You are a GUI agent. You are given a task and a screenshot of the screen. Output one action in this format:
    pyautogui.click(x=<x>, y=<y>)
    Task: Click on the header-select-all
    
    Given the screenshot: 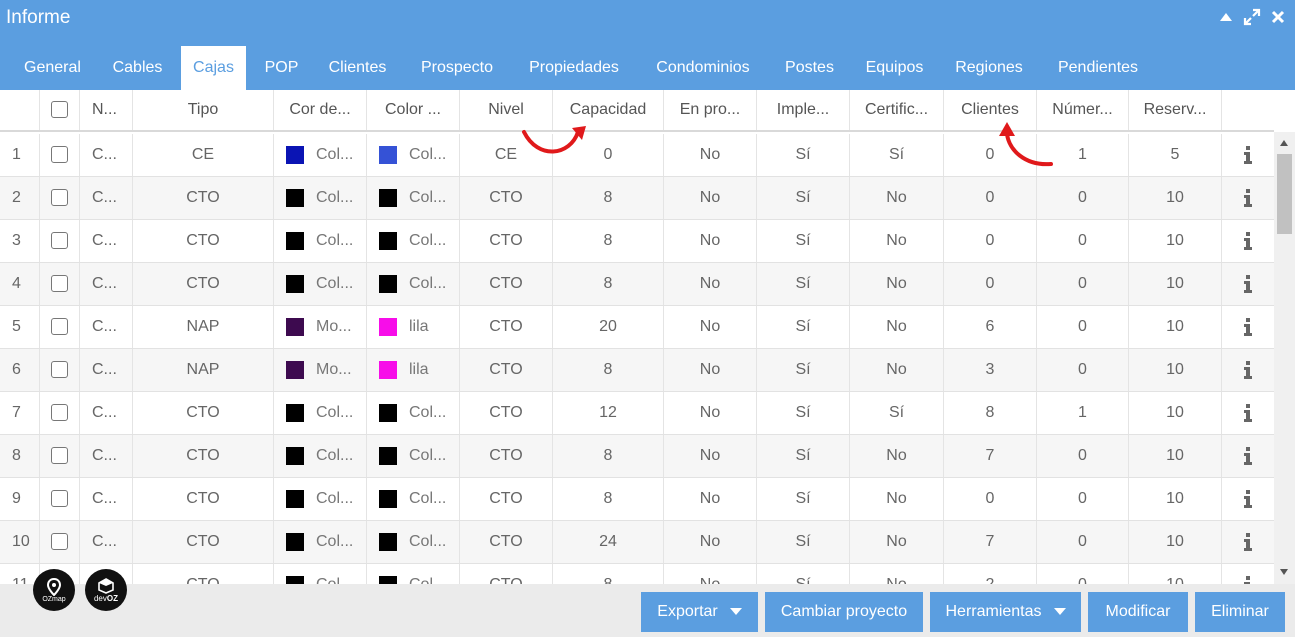 What is the action you would take?
    pyautogui.click(x=60, y=110)
    